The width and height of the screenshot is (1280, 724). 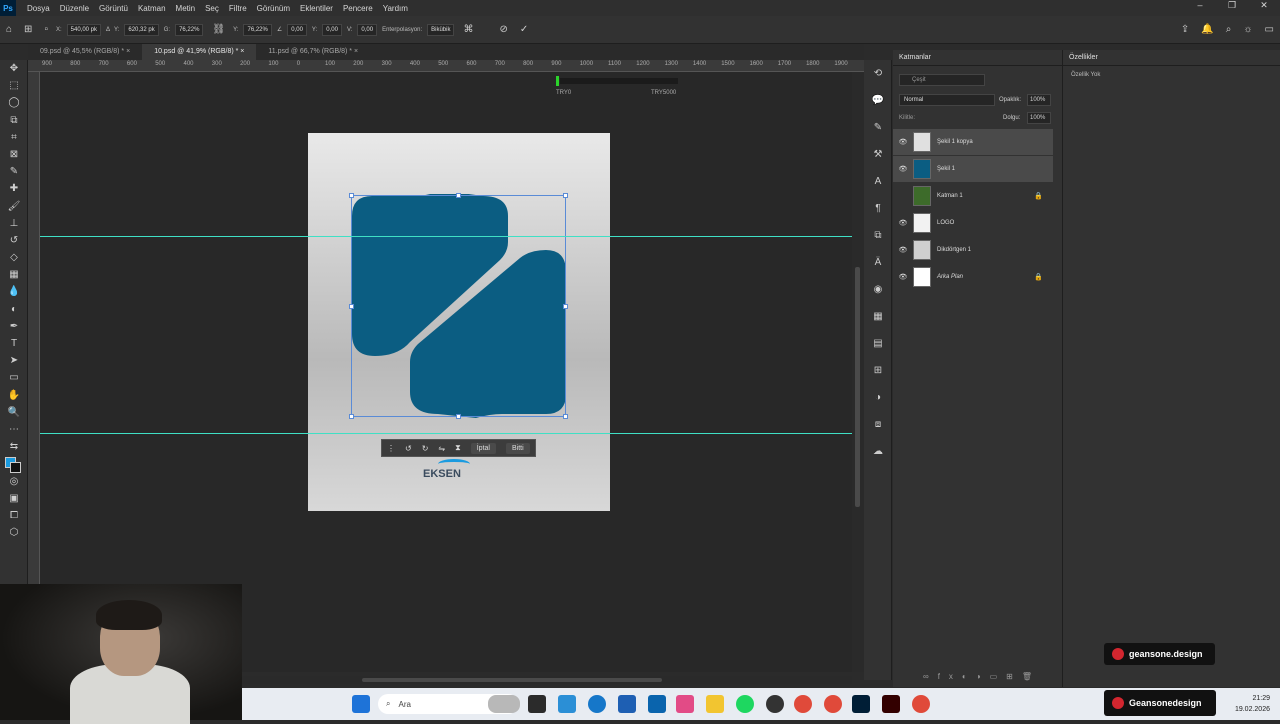 What do you see at coordinates (878, 289) in the screenshot?
I see `color-panel-icon: ◉` at bounding box center [878, 289].